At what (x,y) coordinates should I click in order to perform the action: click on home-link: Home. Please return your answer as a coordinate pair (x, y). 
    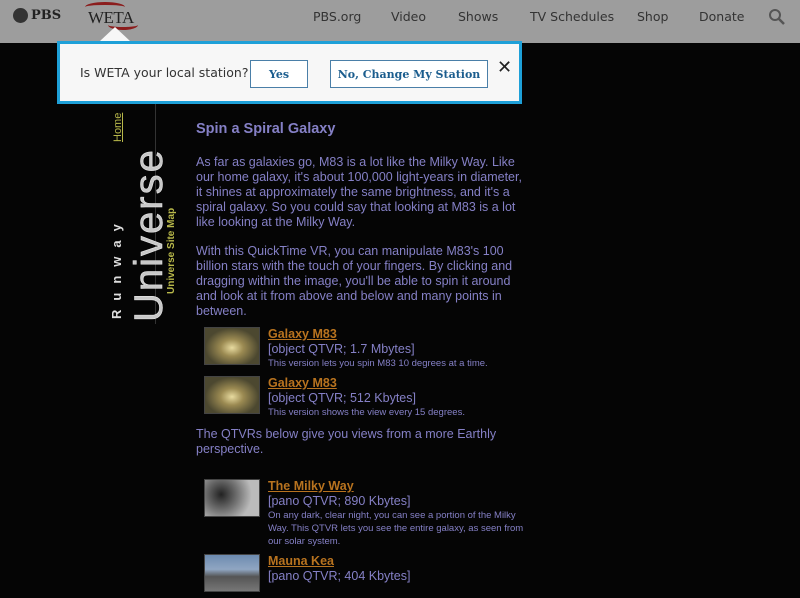
    Looking at the image, I should click on (118, 127).